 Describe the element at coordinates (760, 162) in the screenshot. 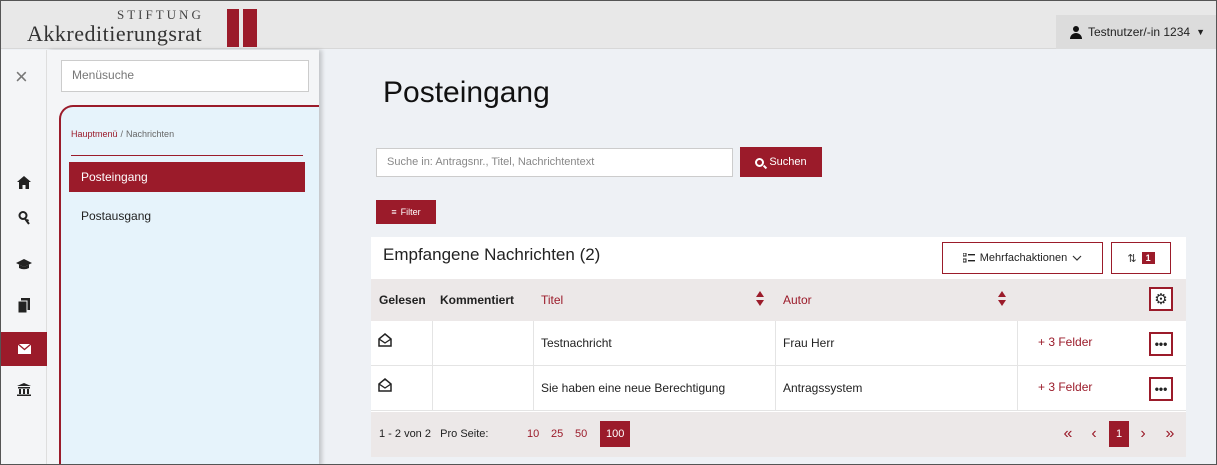

I see `search-icon` at that location.